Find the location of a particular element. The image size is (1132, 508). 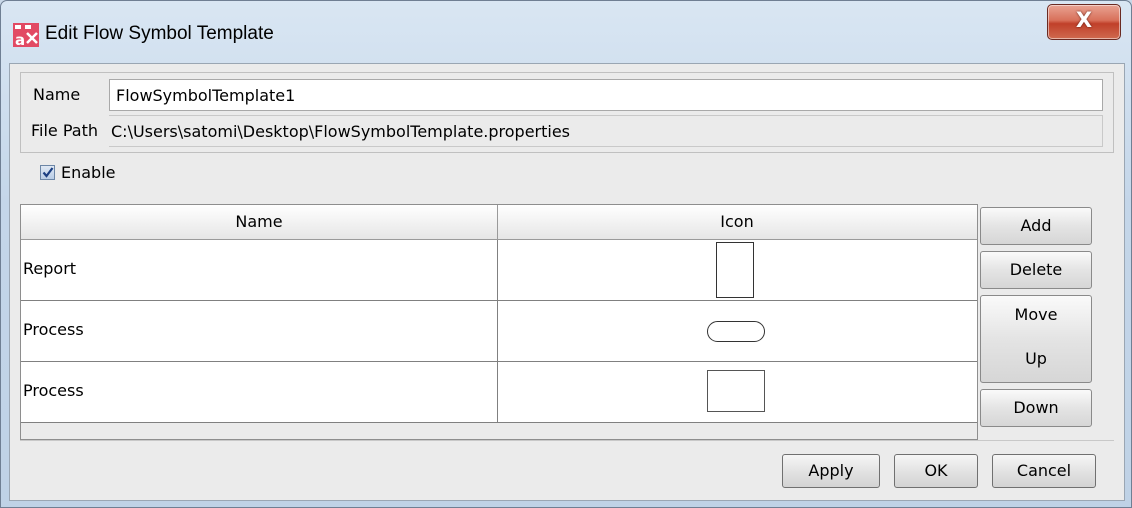

title-bar: a Edit Flow Symbol Template X is located at coordinates (566, 32).